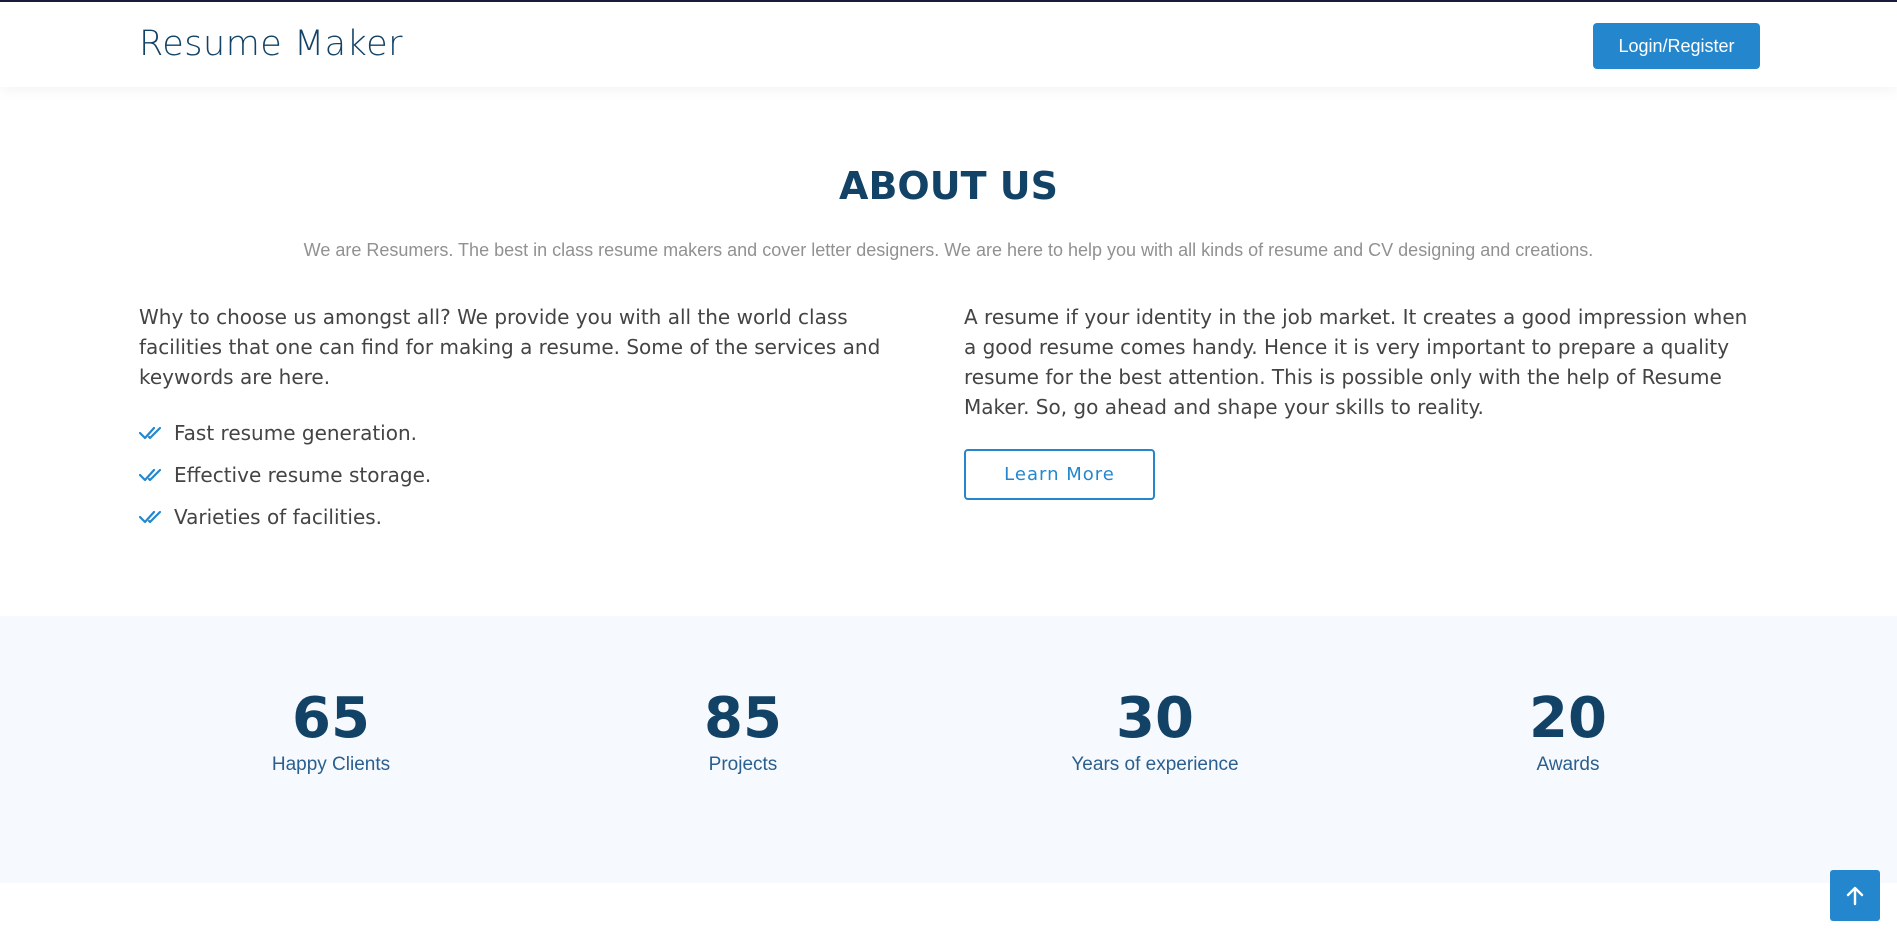 The width and height of the screenshot is (1897, 934). What do you see at coordinates (1568, 764) in the screenshot?
I see `count-label: Awards` at bounding box center [1568, 764].